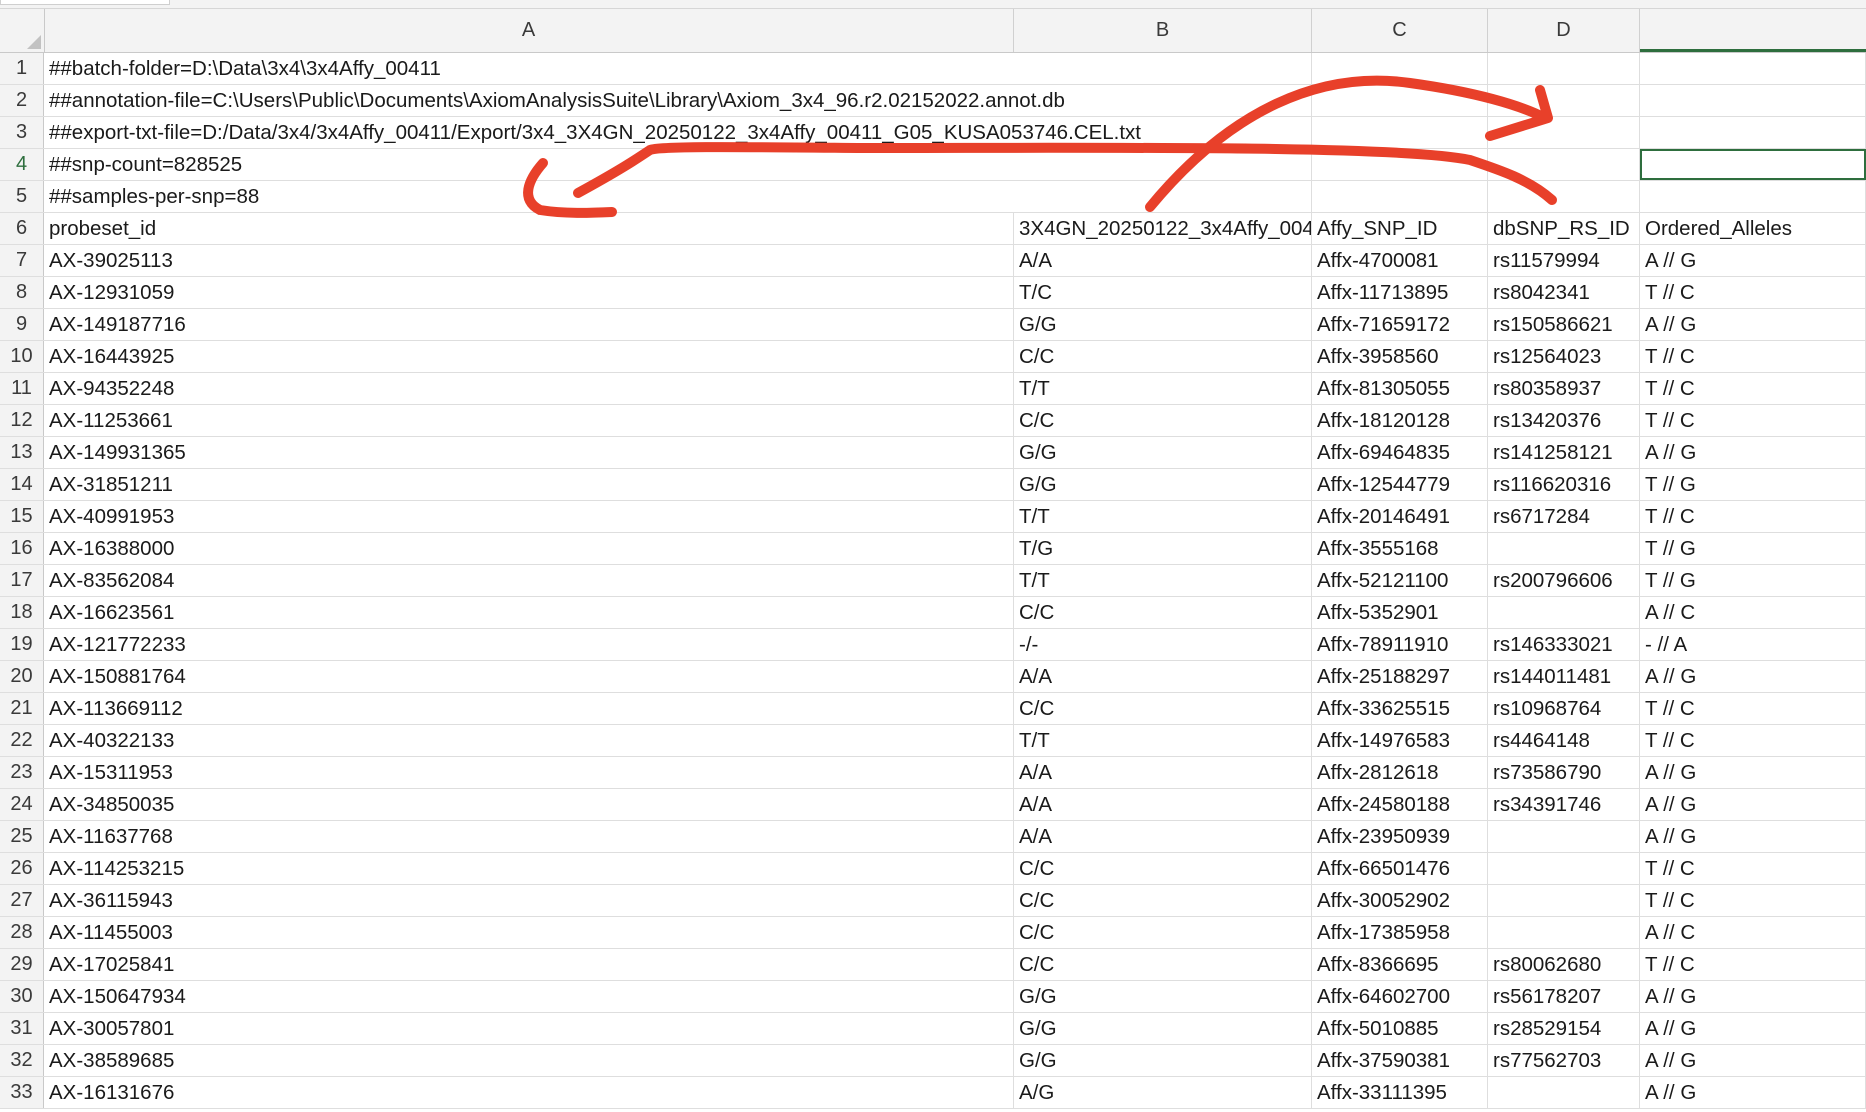  Describe the element at coordinates (22, 740) in the screenshot. I see `row-number: 22` at that location.